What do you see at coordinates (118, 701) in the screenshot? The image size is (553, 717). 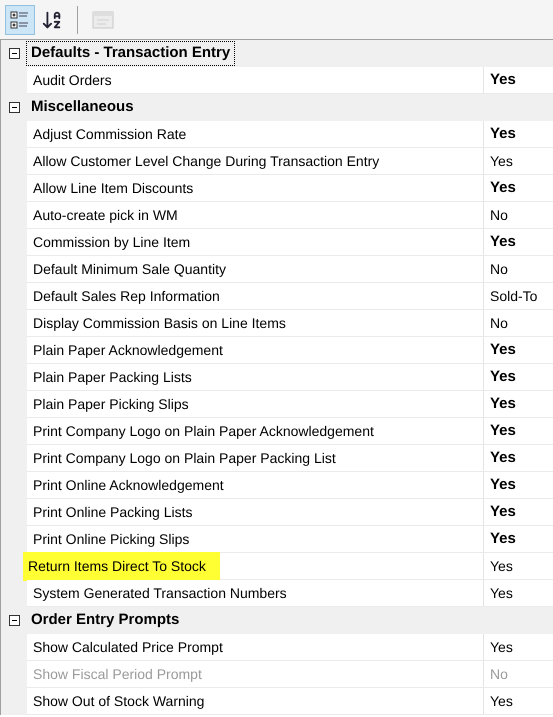 I see `property-name: Show Out of Stock Warning` at bounding box center [118, 701].